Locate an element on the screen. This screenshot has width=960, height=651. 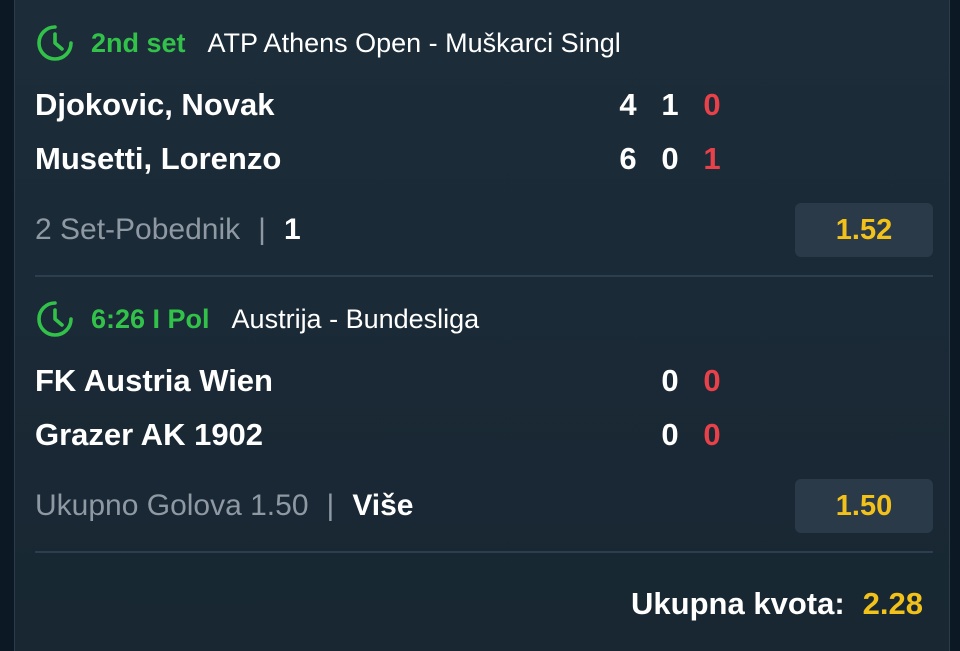
market-label: 2 Set-Pobednik is located at coordinates (138, 229).